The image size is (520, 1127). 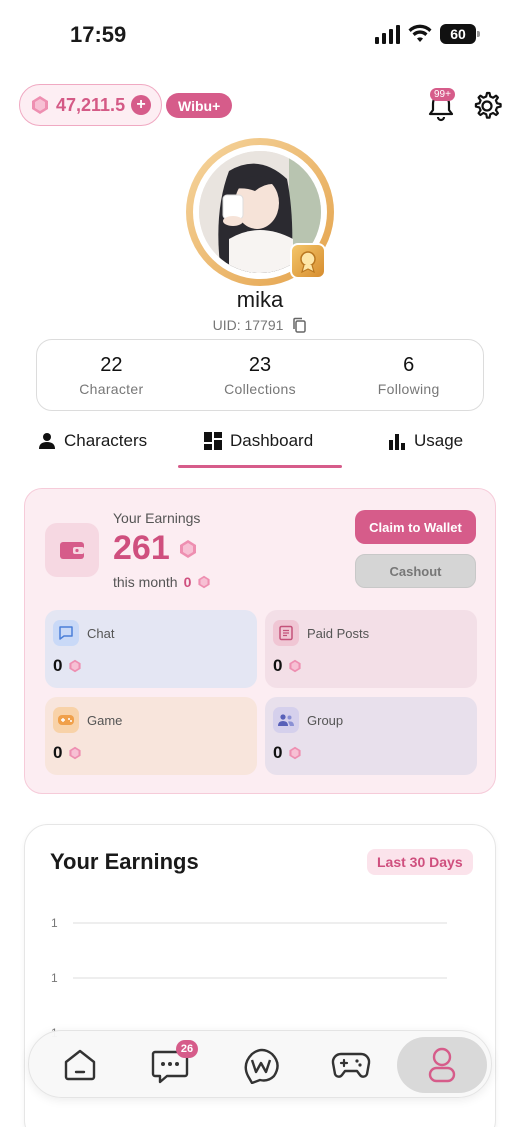 What do you see at coordinates (409, 364) in the screenshot?
I see `stat-value: 6` at bounding box center [409, 364].